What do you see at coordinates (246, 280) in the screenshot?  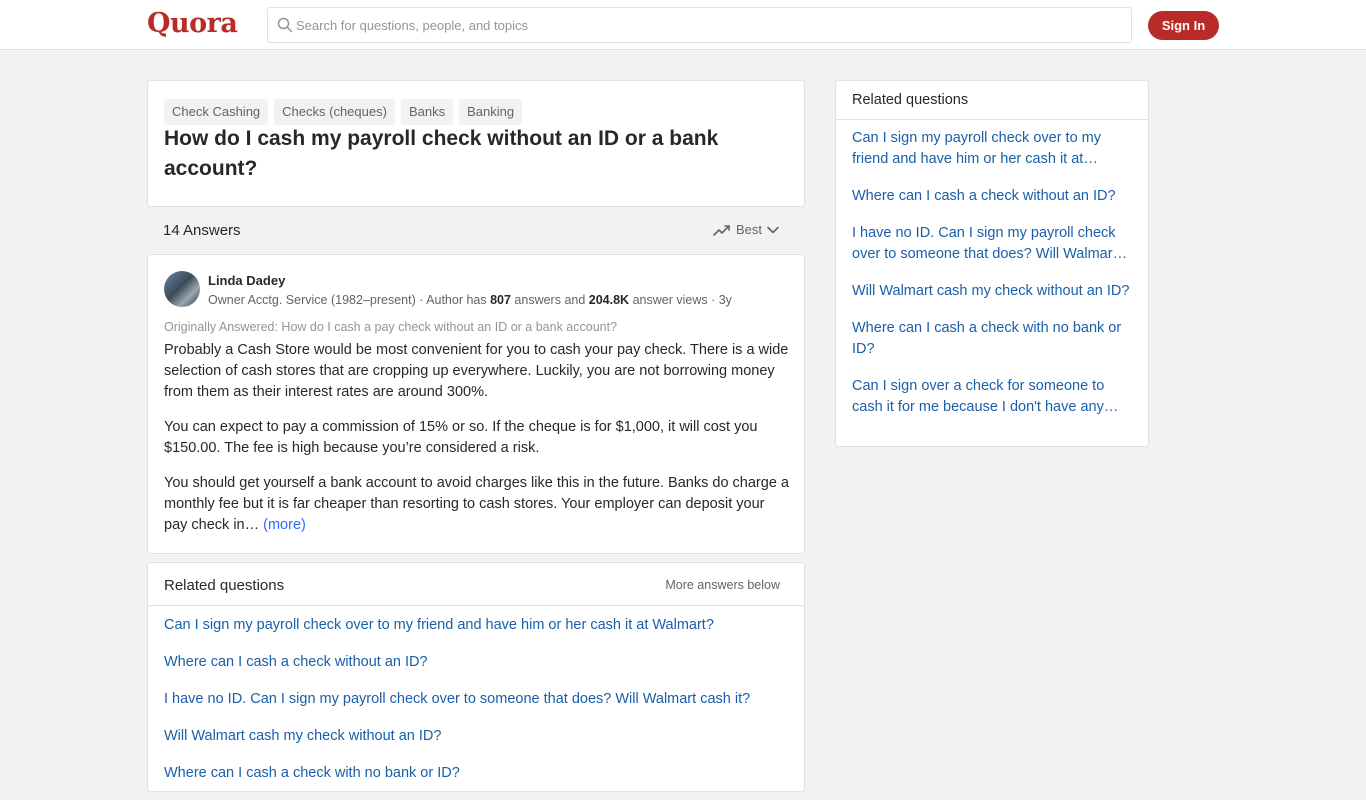 I see `author-name: Linda Dadey` at bounding box center [246, 280].